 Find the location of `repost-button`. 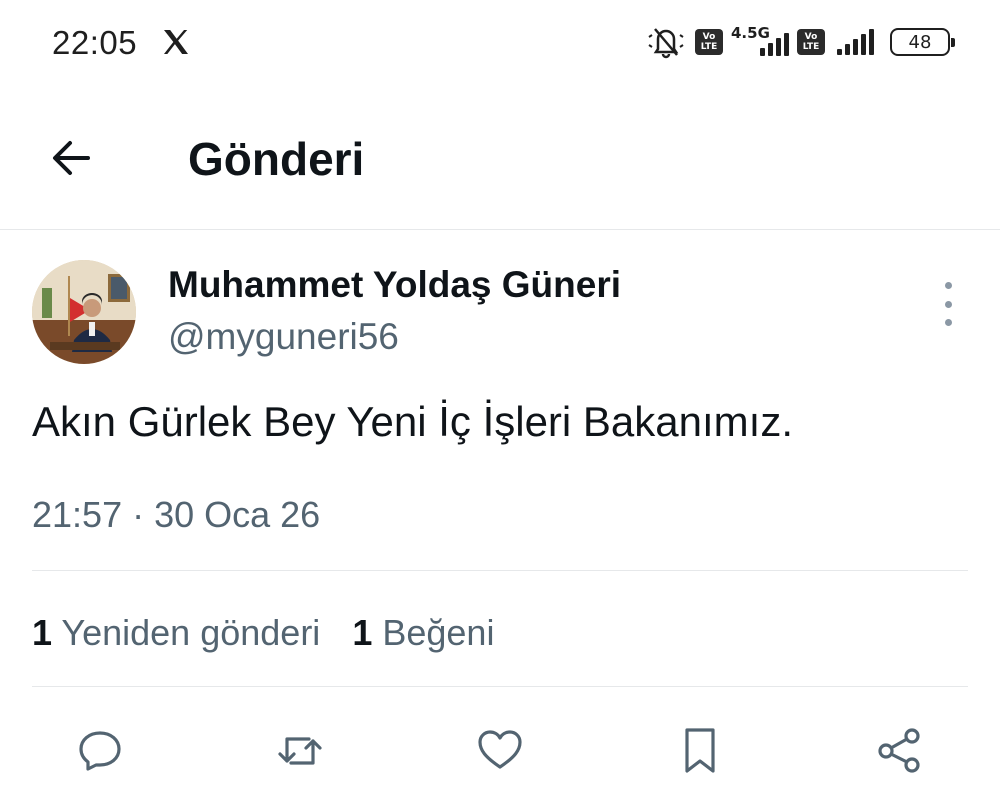

repost-button is located at coordinates (300, 750).